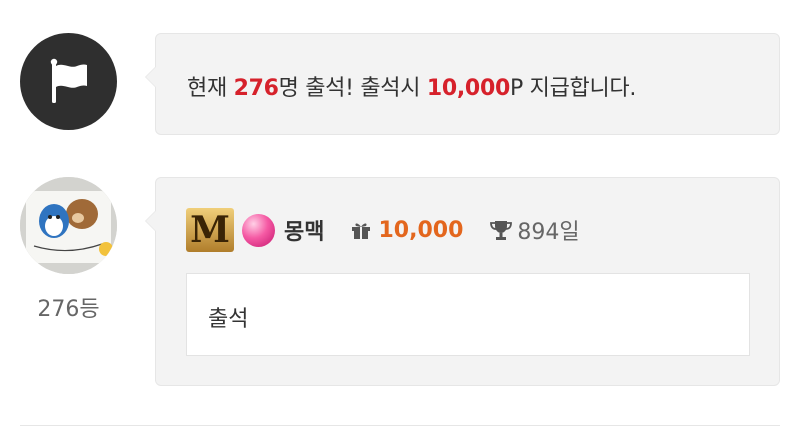 Image resolution: width=800 pixels, height=427 pixels. What do you see at coordinates (304, 230) in the screenshot?
I see `nickname: 몽맥` at bounding box center [304, 230].